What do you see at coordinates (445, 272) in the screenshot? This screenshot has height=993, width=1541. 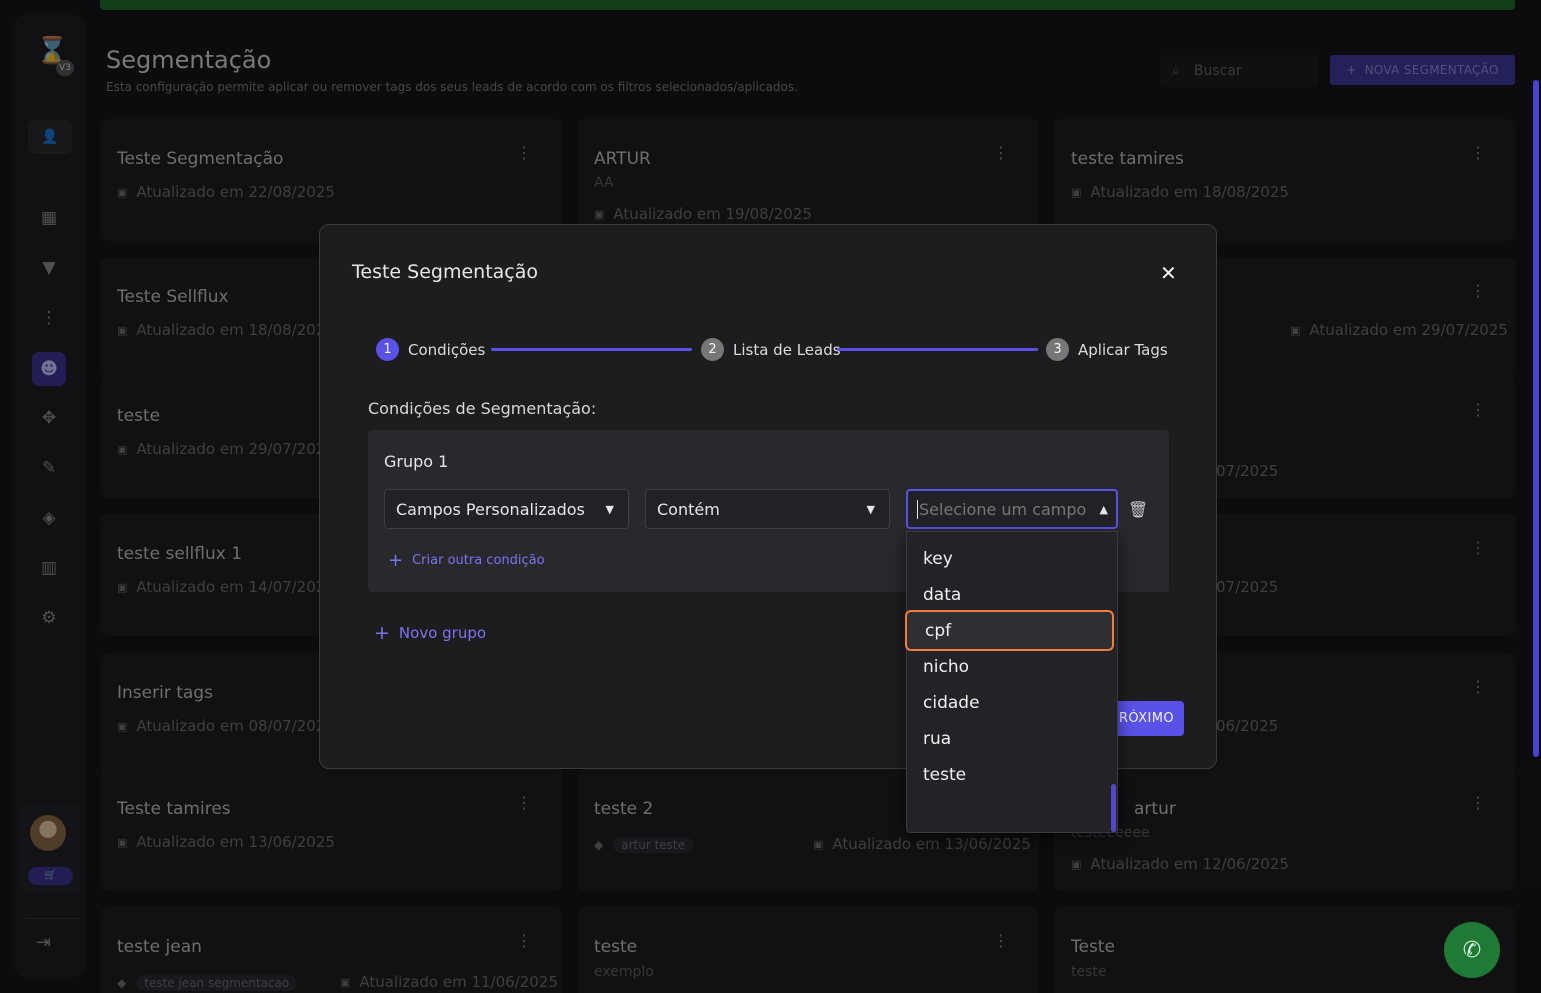 I see `modal-title: Teste Segmentação` at bounding box center [445, 272].